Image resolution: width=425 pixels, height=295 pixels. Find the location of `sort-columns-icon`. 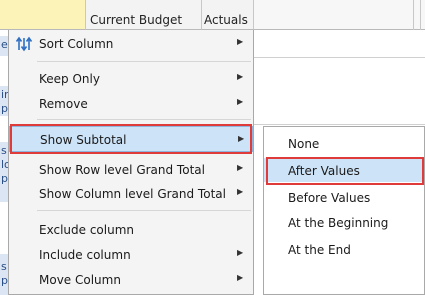

sort-columns-icon is located at coordinates (24, 44).